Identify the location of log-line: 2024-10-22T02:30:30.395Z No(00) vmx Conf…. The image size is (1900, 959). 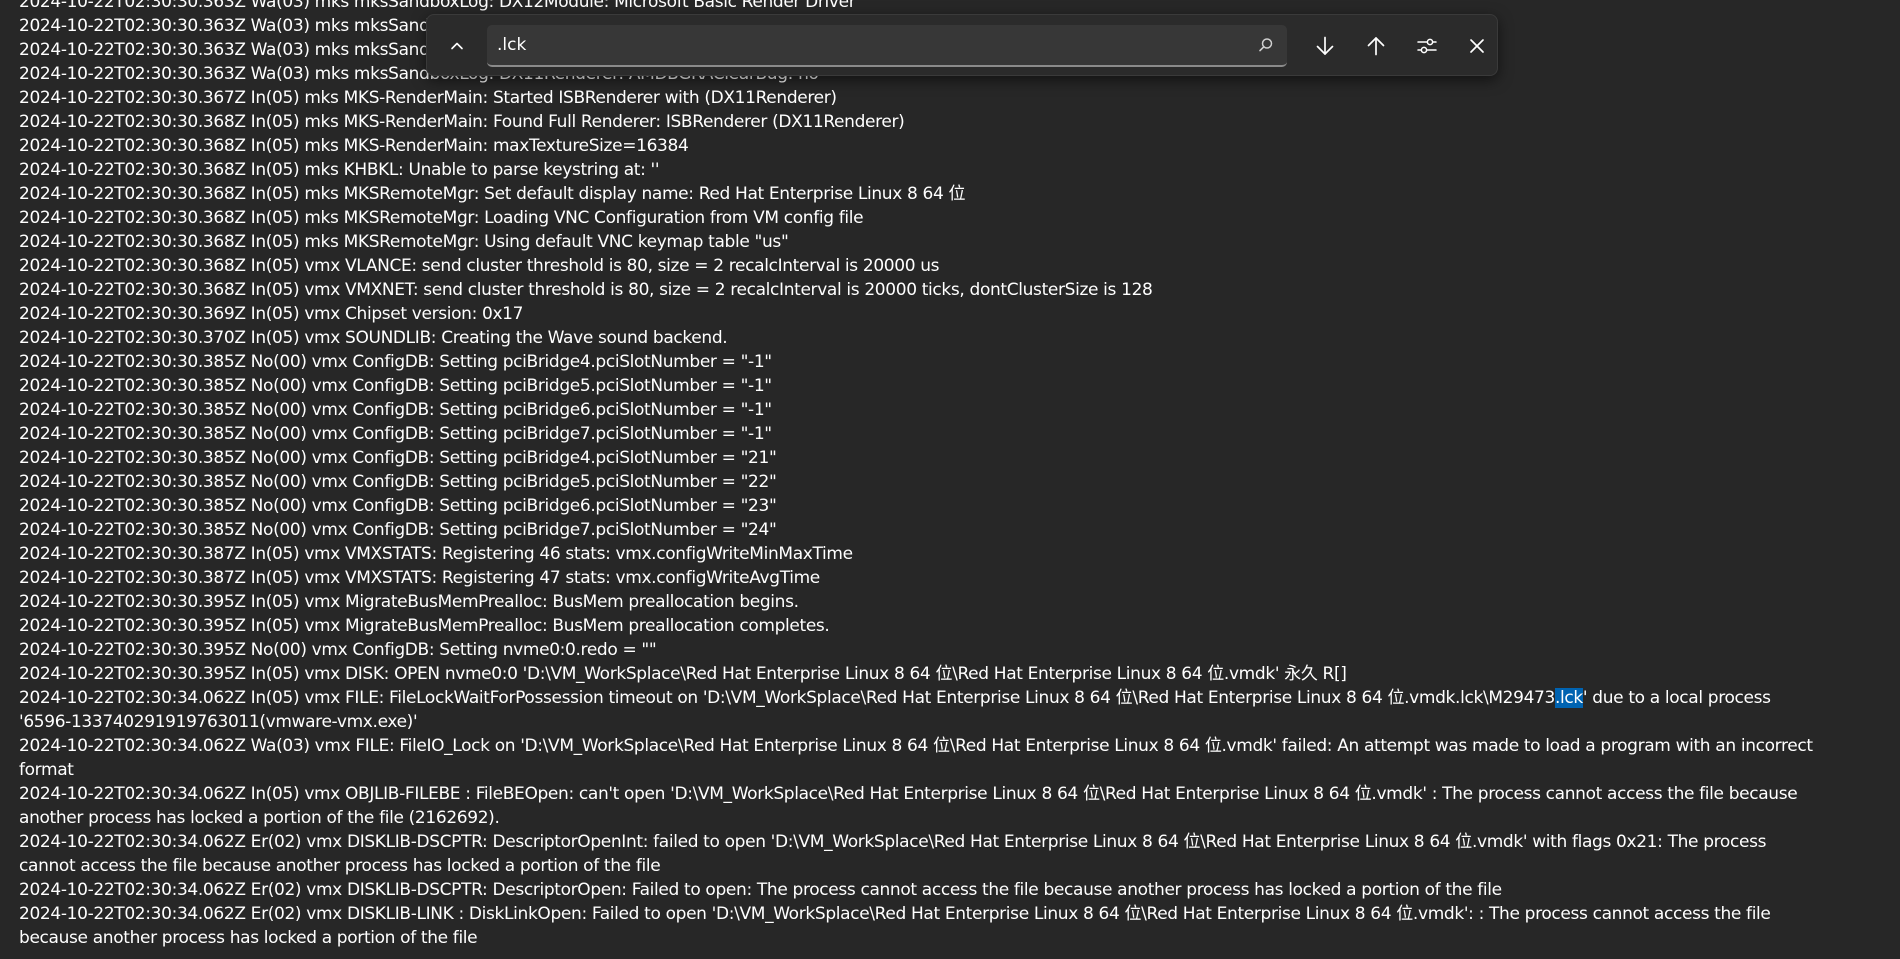
(338, 650).